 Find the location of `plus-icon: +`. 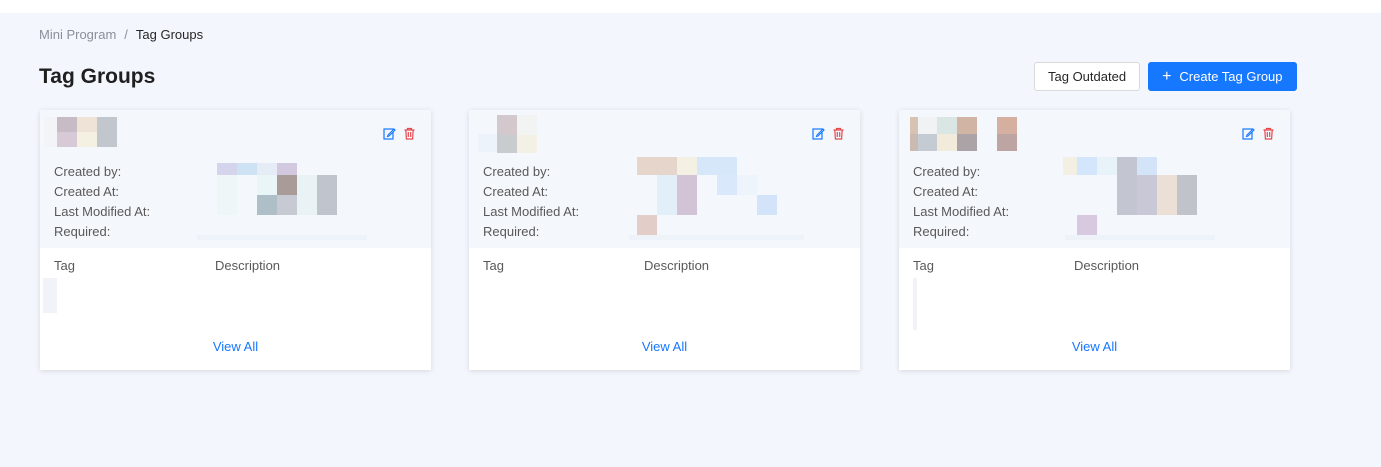

plus-icon: + is located at coordinates (1167, 76).